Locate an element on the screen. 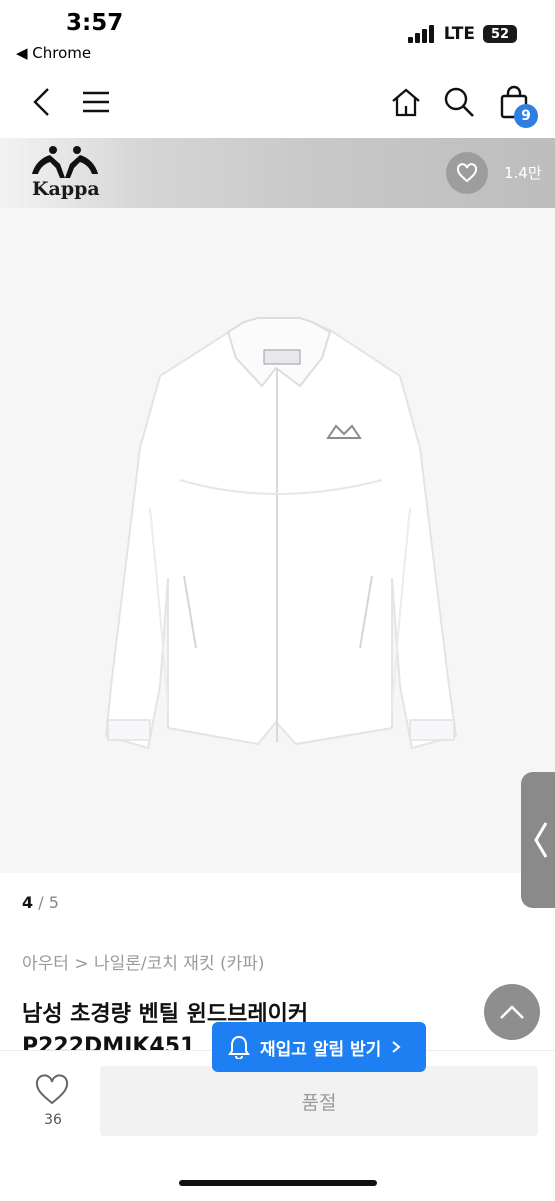 This screenshot has width=555, height=1201. soldout-button: 품절 is located at coordinates (319, 1101).